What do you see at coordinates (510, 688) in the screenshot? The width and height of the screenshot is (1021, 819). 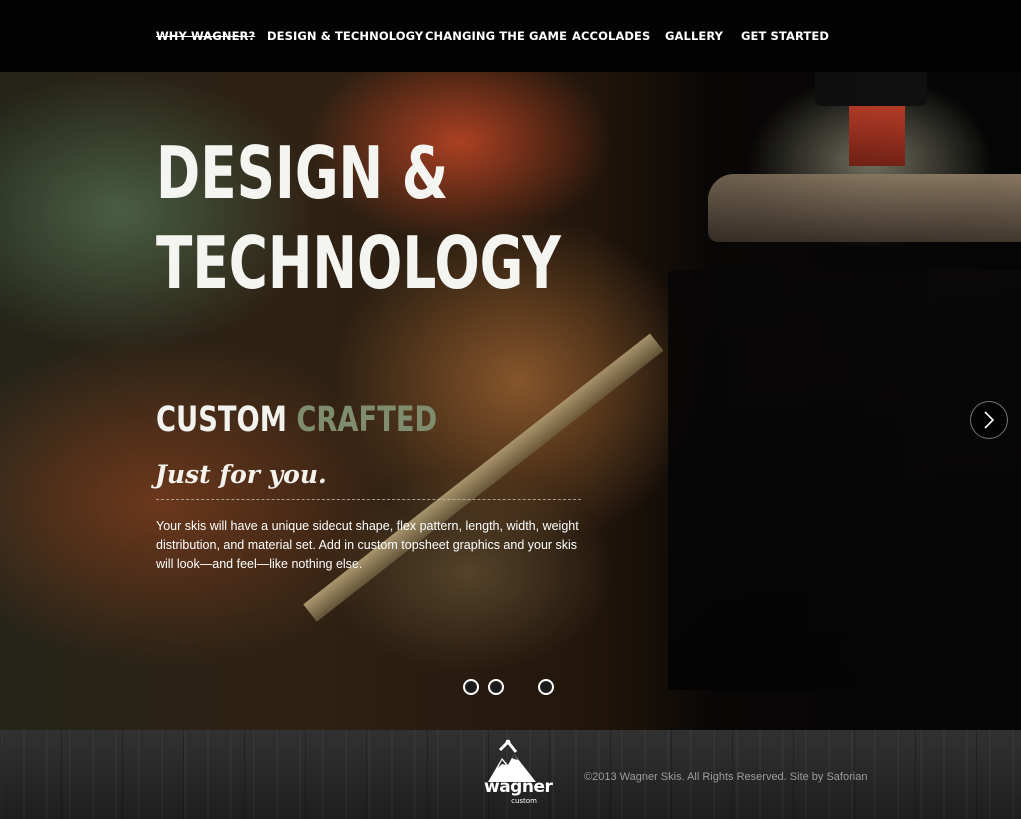 I see `slide-pagination` at bounding box center [510, 688].